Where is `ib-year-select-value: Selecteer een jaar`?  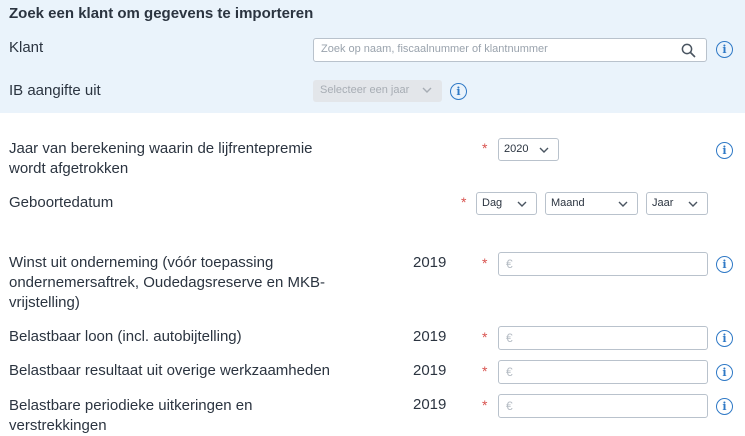
ib-year-select-value: Selecteer een jaar is located at coordinates (365, 90).